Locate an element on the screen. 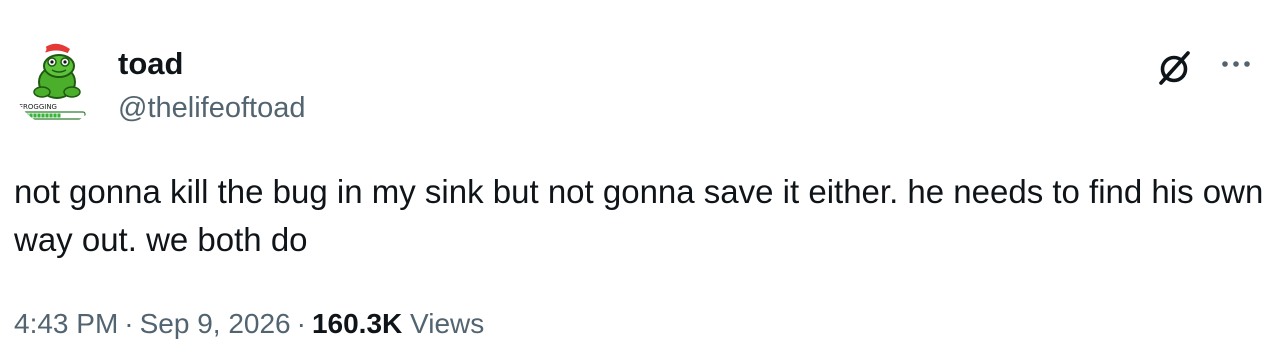  grok-button is located at coordinates (1174, 68).